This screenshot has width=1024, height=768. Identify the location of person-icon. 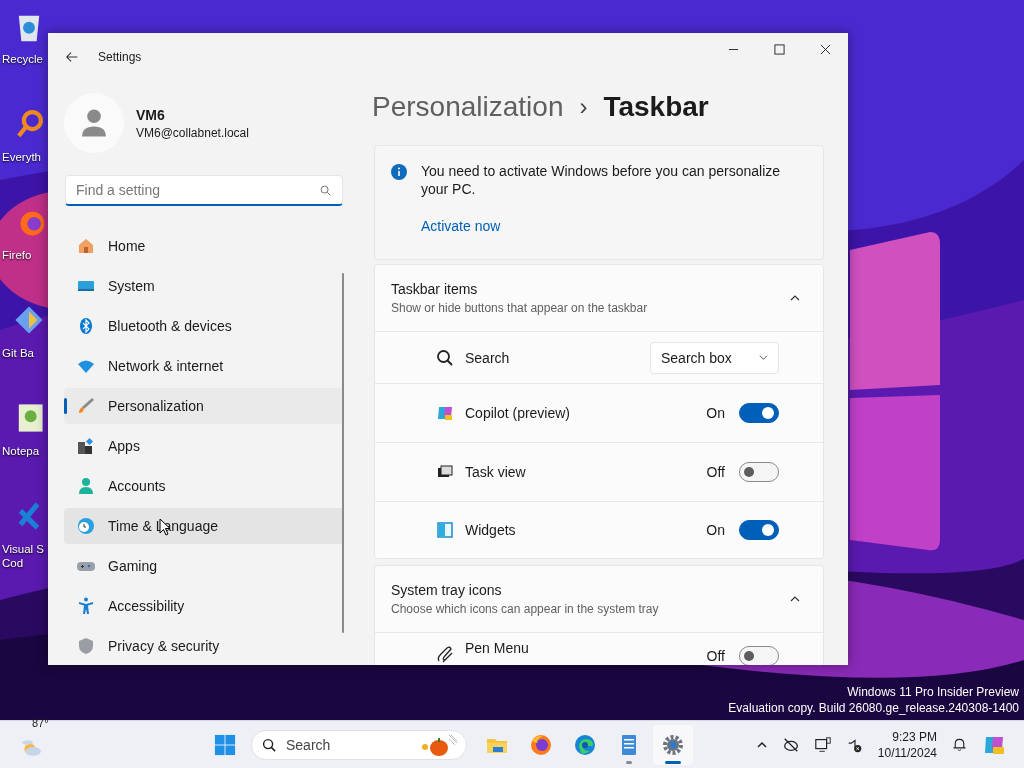
(86, 486).